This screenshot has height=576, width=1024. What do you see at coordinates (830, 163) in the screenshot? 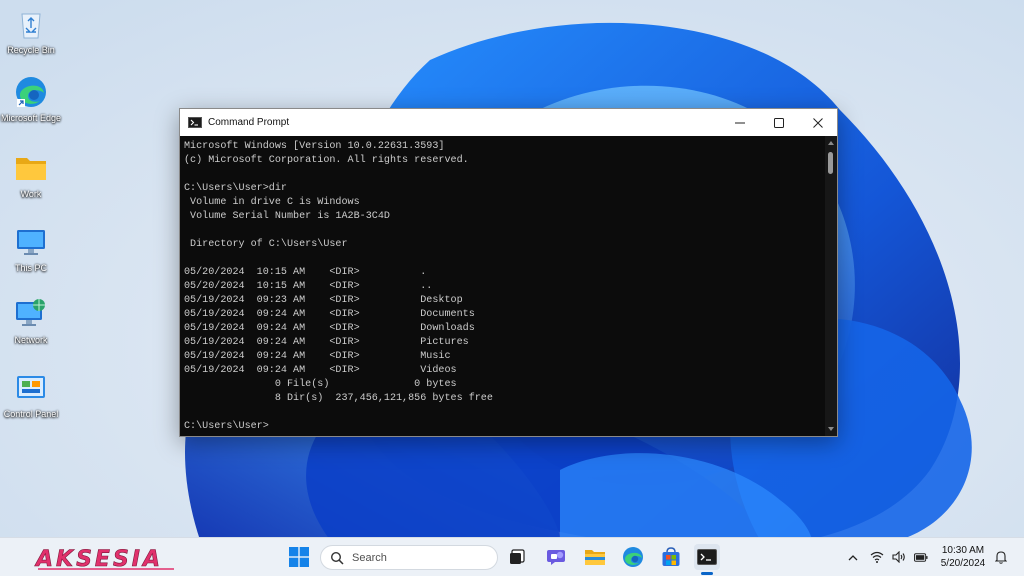
I see `scrollbar-thumb` at bounding box center [830, 163].